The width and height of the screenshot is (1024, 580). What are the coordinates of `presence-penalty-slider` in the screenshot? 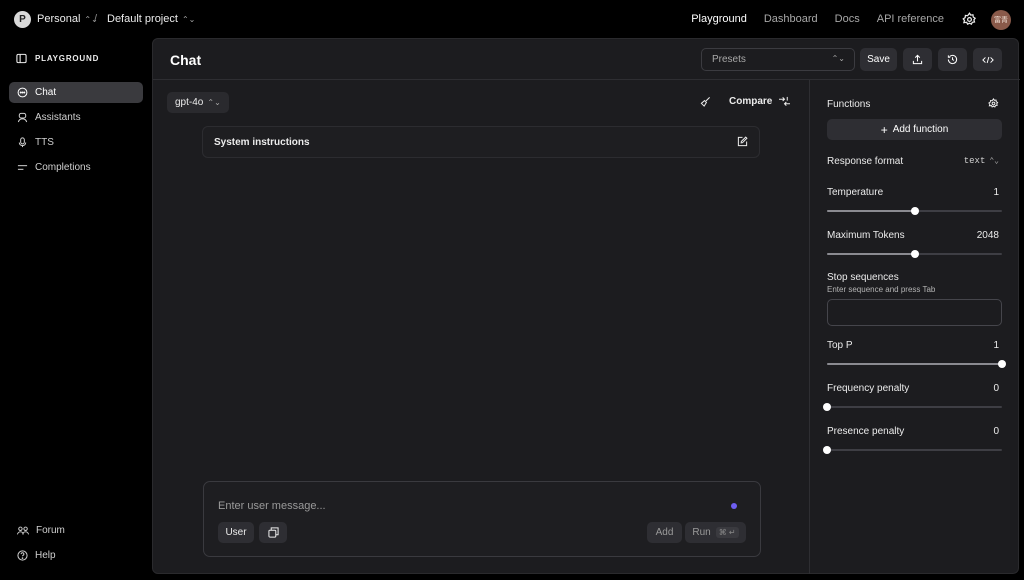 It's located at (912, 450).